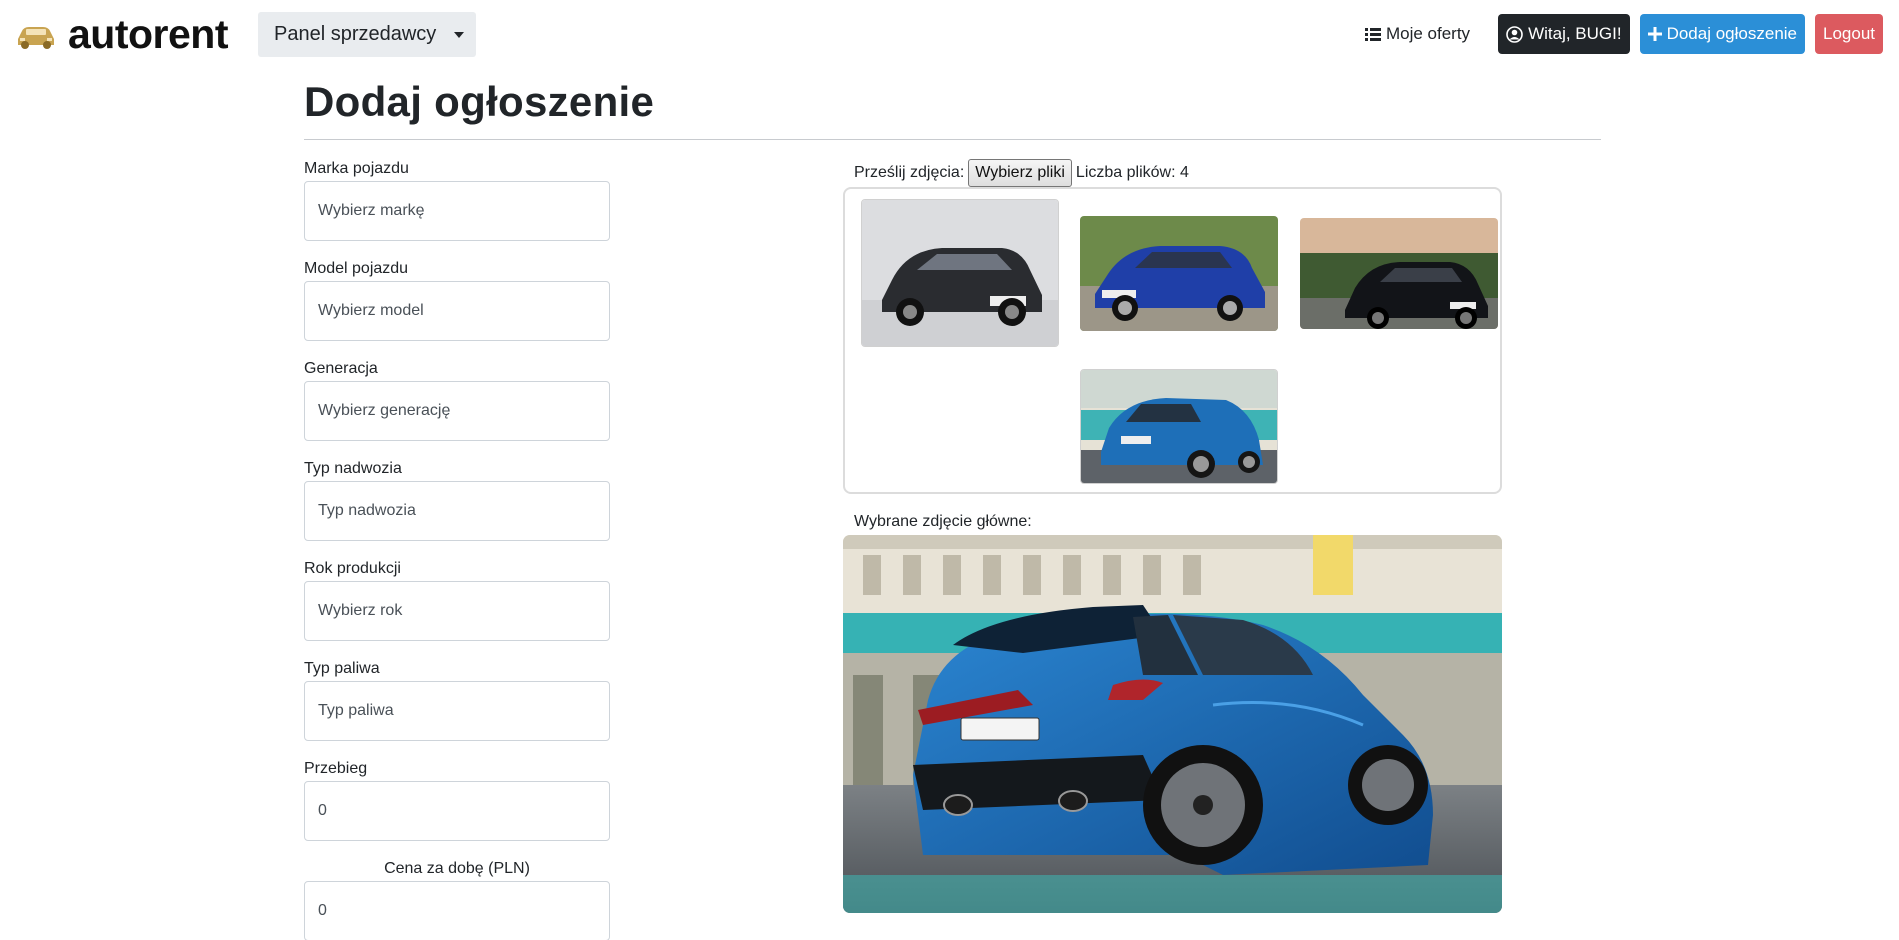 This screenshot has width=1899, height=940. What do you see at coordinates (1372, 34) in the screenshot?
I see `list-icon` at bounding box center [1372, 34].